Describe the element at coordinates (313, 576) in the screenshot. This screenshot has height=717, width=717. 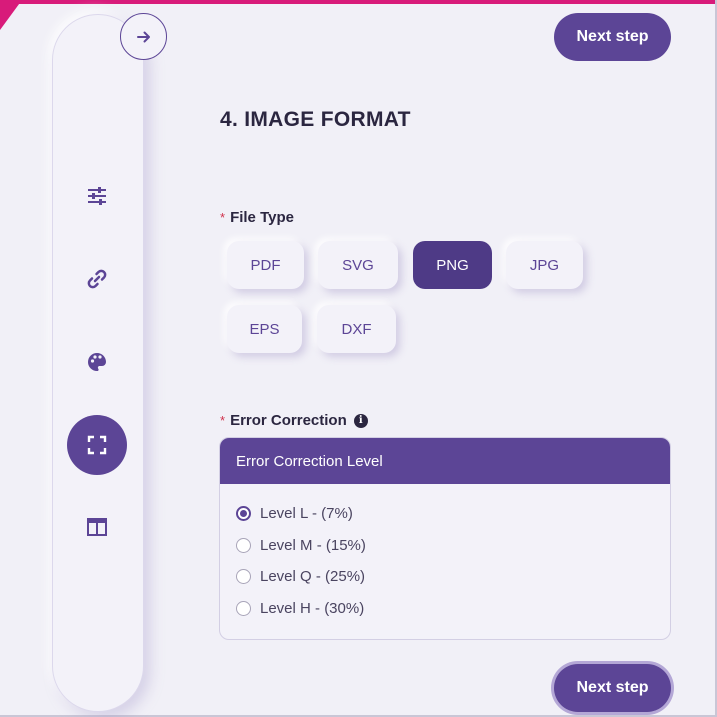
I see `radio-label: Level Q - (25%)` at that location.